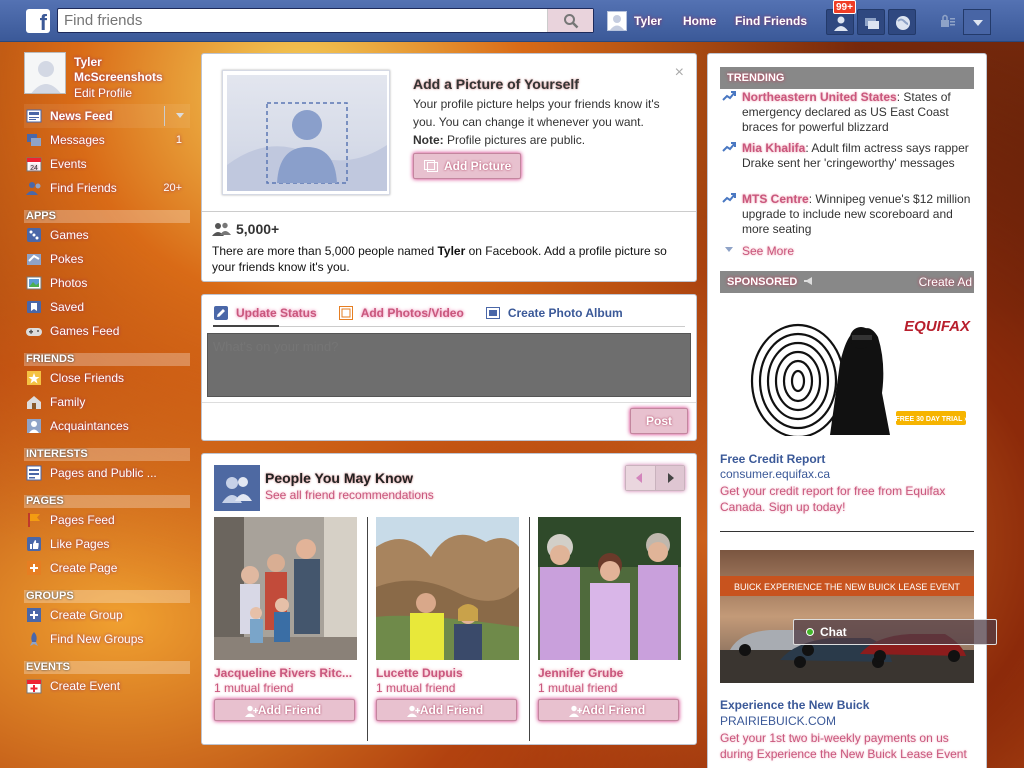 This screenshot has height=768, width=1024. I want to click on sidebar-item-games: Games, so click(107, 235).